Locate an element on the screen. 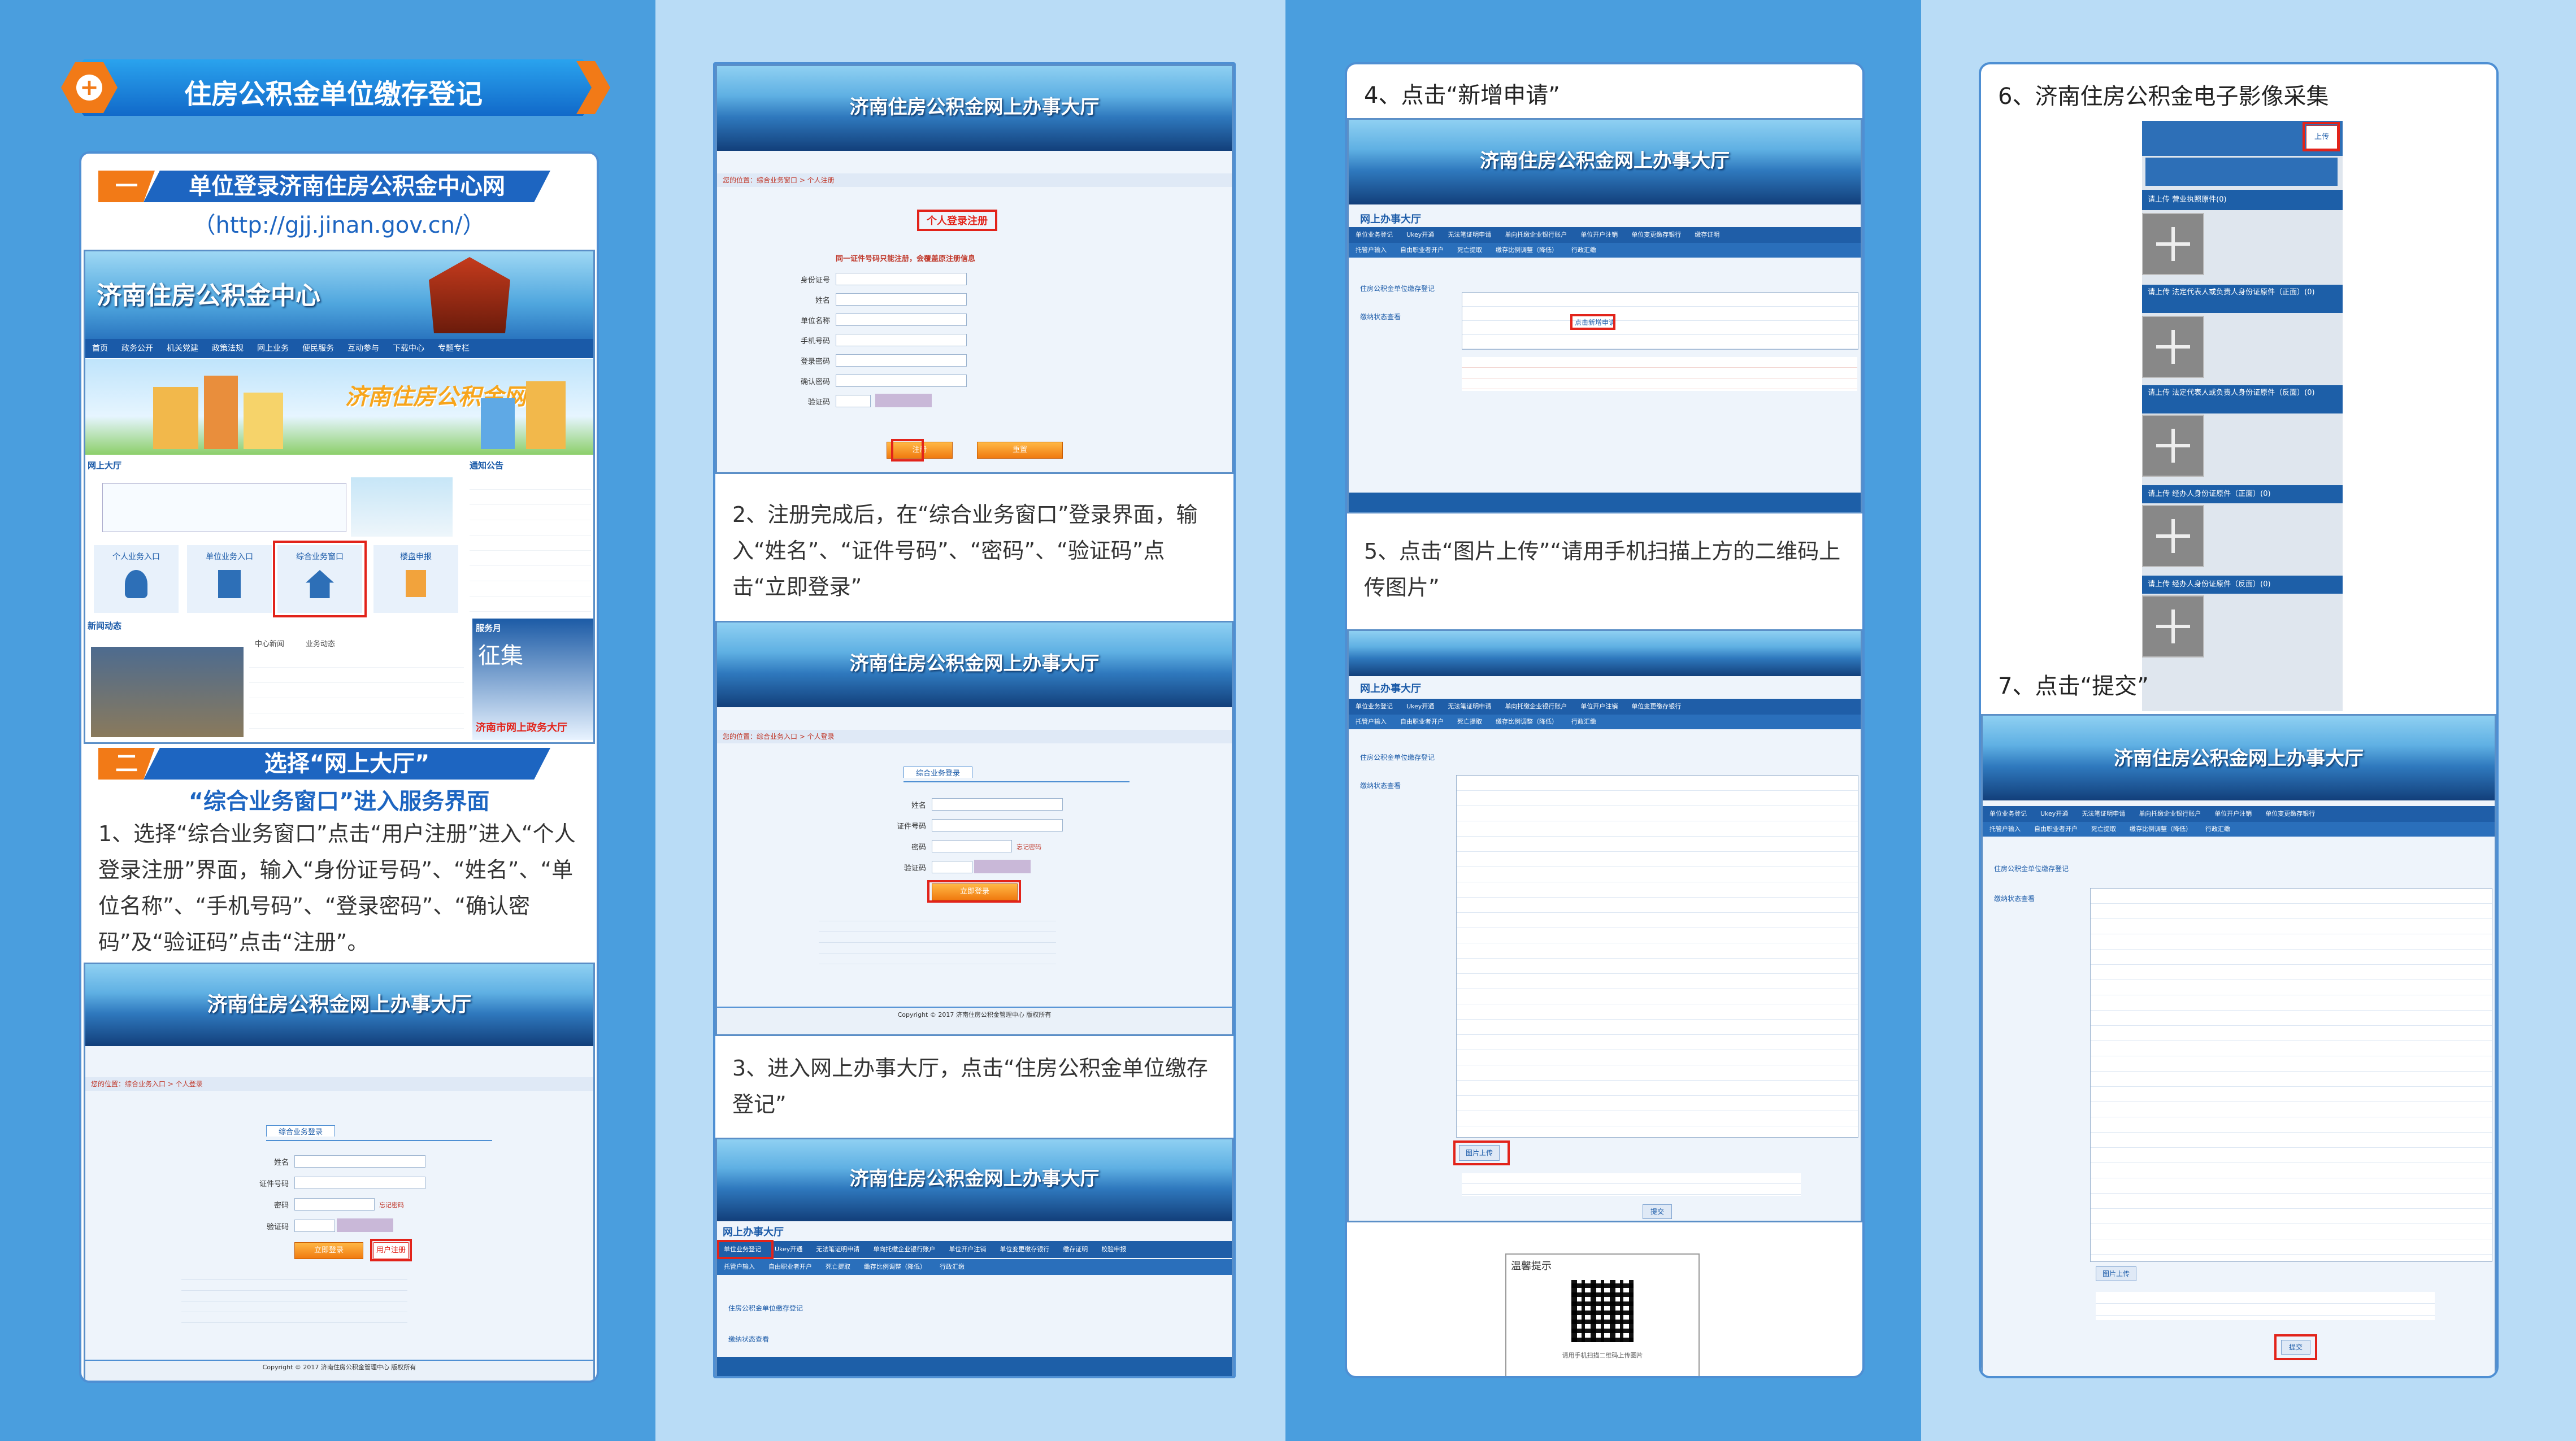  qr-code is located at coordinates (1602, 1311).